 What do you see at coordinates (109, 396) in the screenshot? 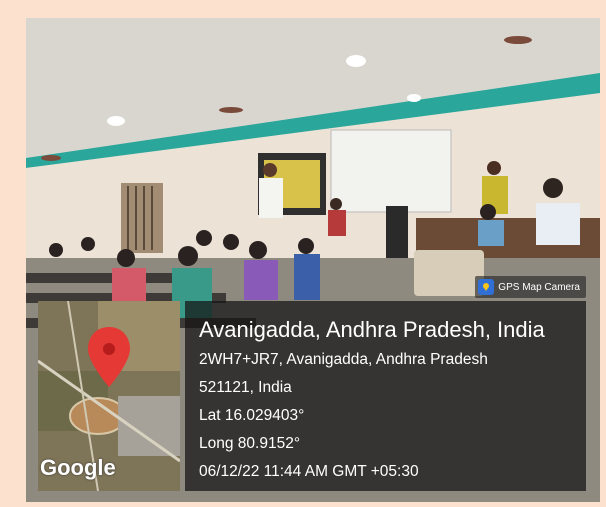
I see `map-thumbnail: Google` at bounding box center [109, 396].